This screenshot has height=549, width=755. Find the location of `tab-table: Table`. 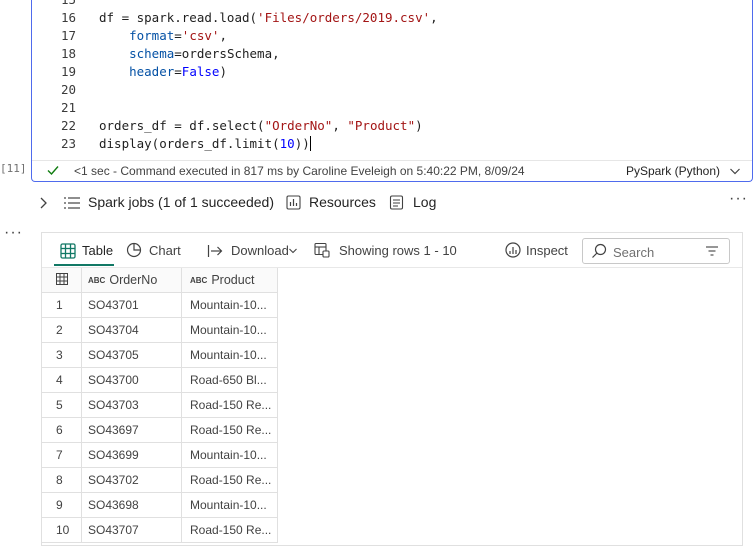

tab-table: Table is located at coordinates (97, 250).